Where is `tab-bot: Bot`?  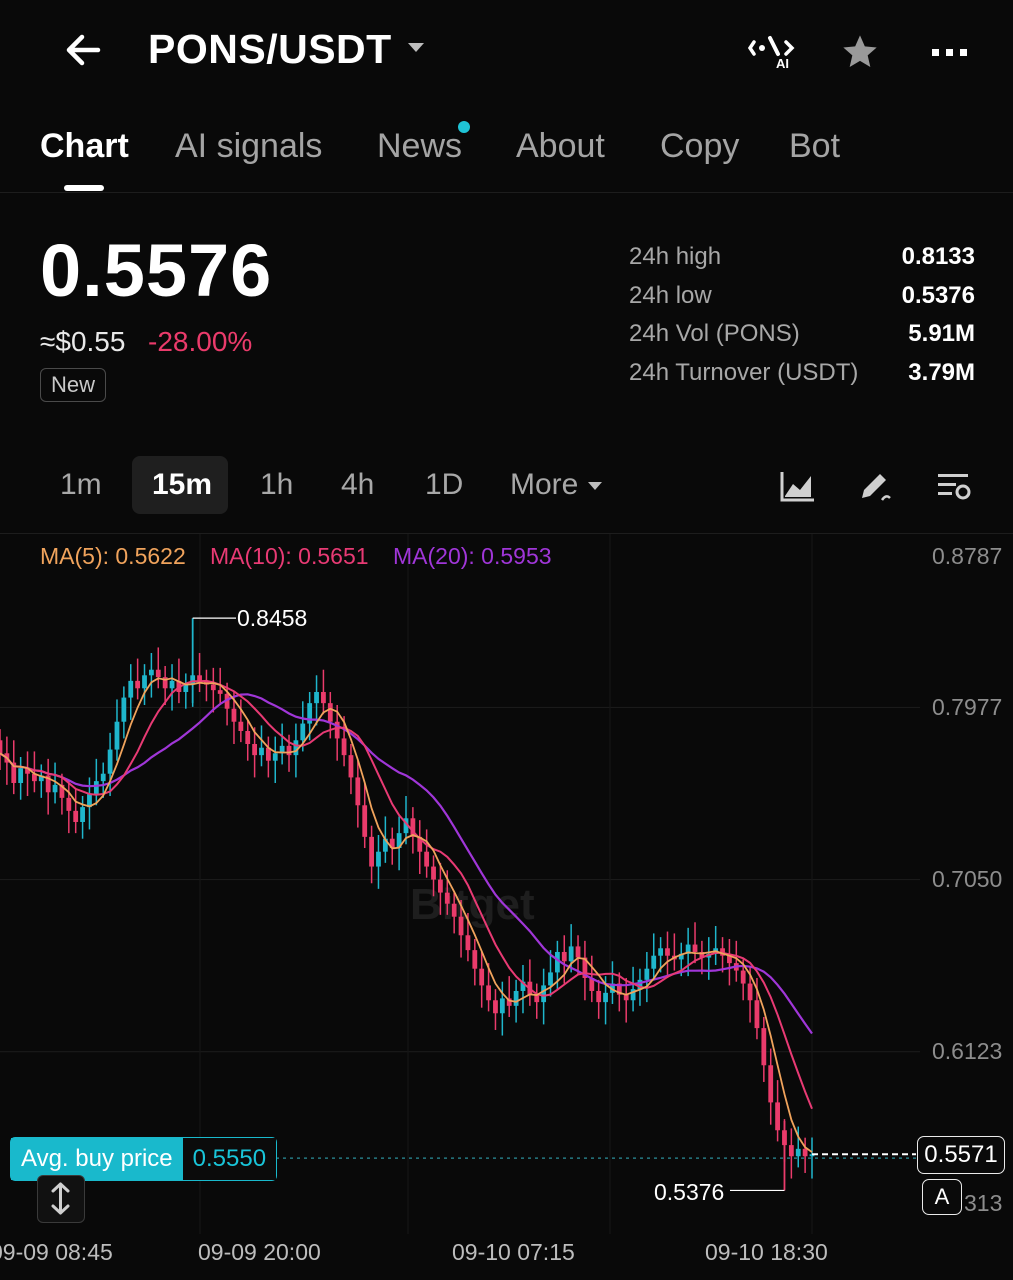
tab-bot: Bot is located at coordinates (814, 146).